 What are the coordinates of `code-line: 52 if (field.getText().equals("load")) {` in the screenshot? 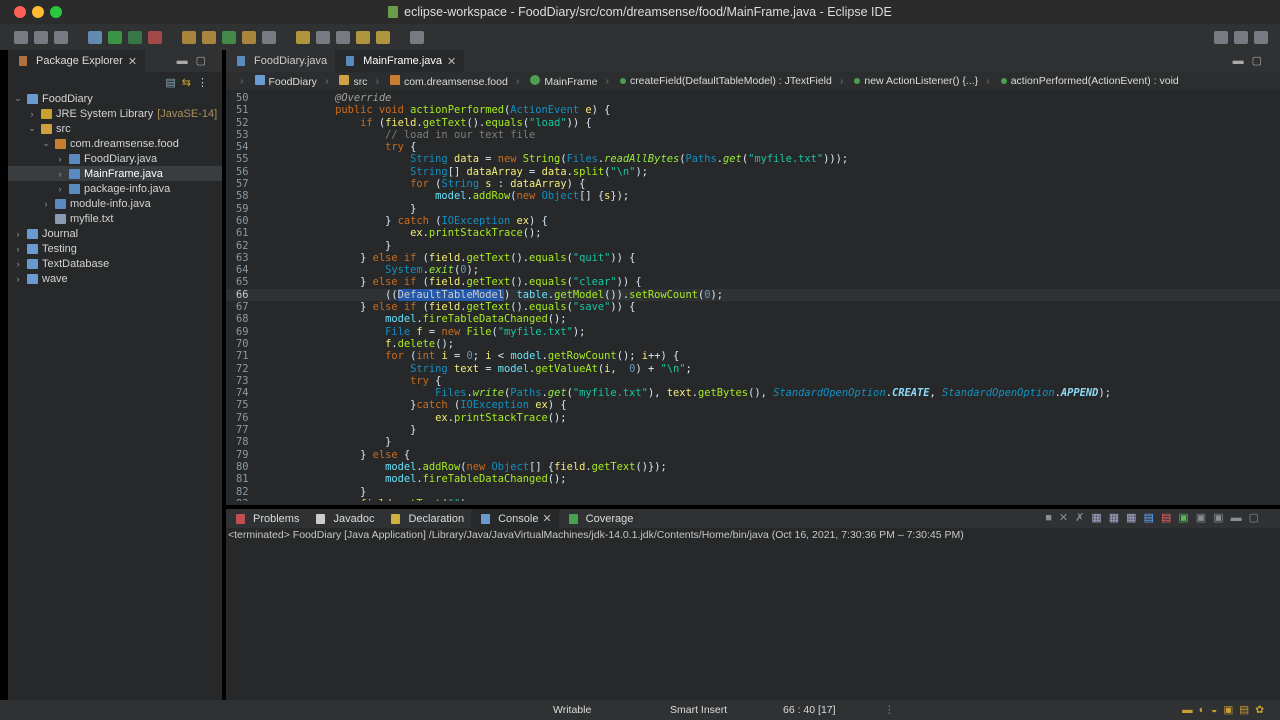 It's located at (753, 123).